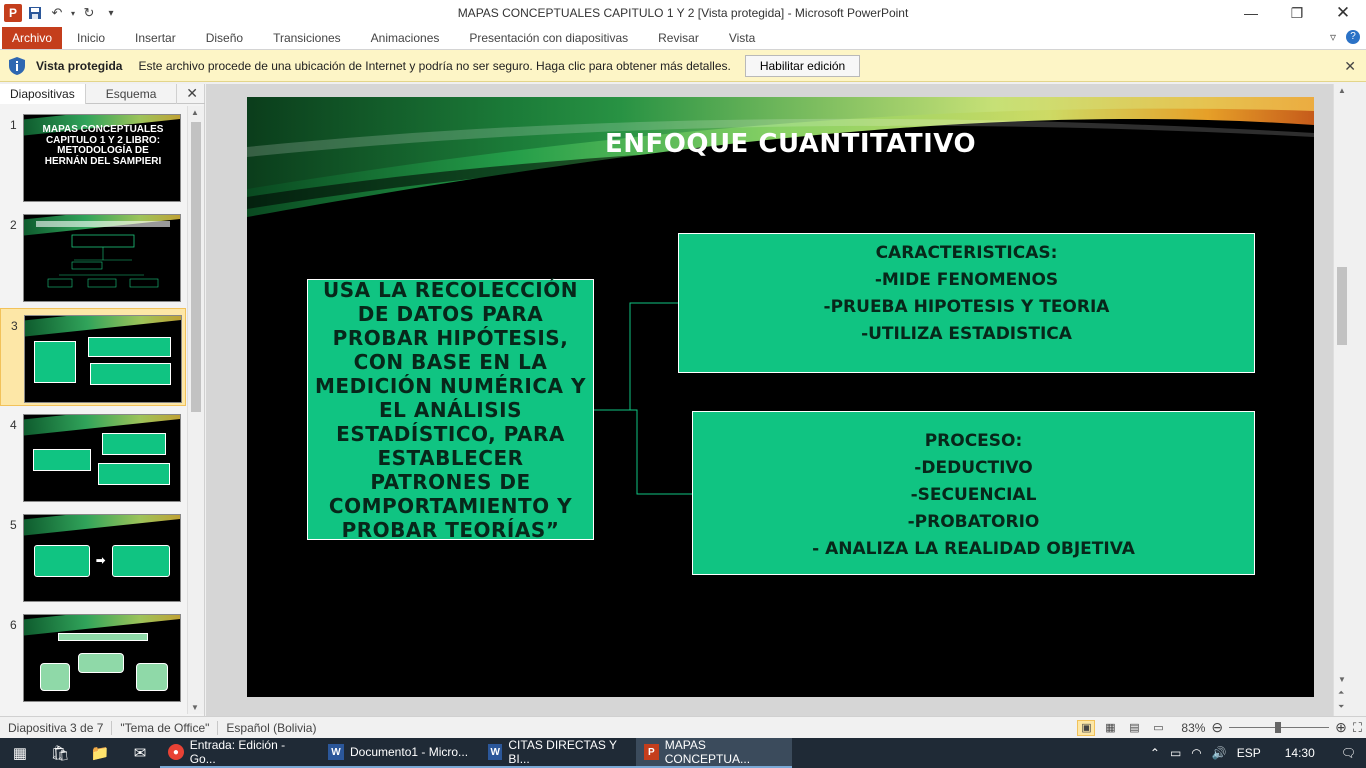 This screenshot has width=1366, height=768. Describe the element at coordinates (1175, 753) in the screenshot. I see `battery-icon: ▭` at that location.